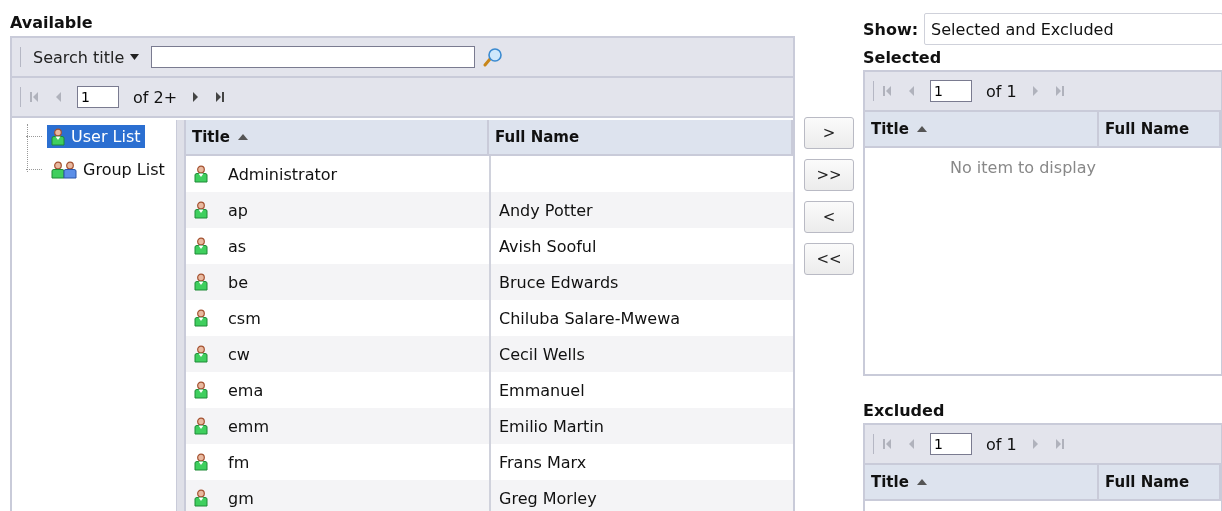 The width and height of the screenshot is (1222, 511). Describe the element at coordinates (1073, 29) in the screenshot. I see `show-dropdown: Selected and Excluded` at that location.